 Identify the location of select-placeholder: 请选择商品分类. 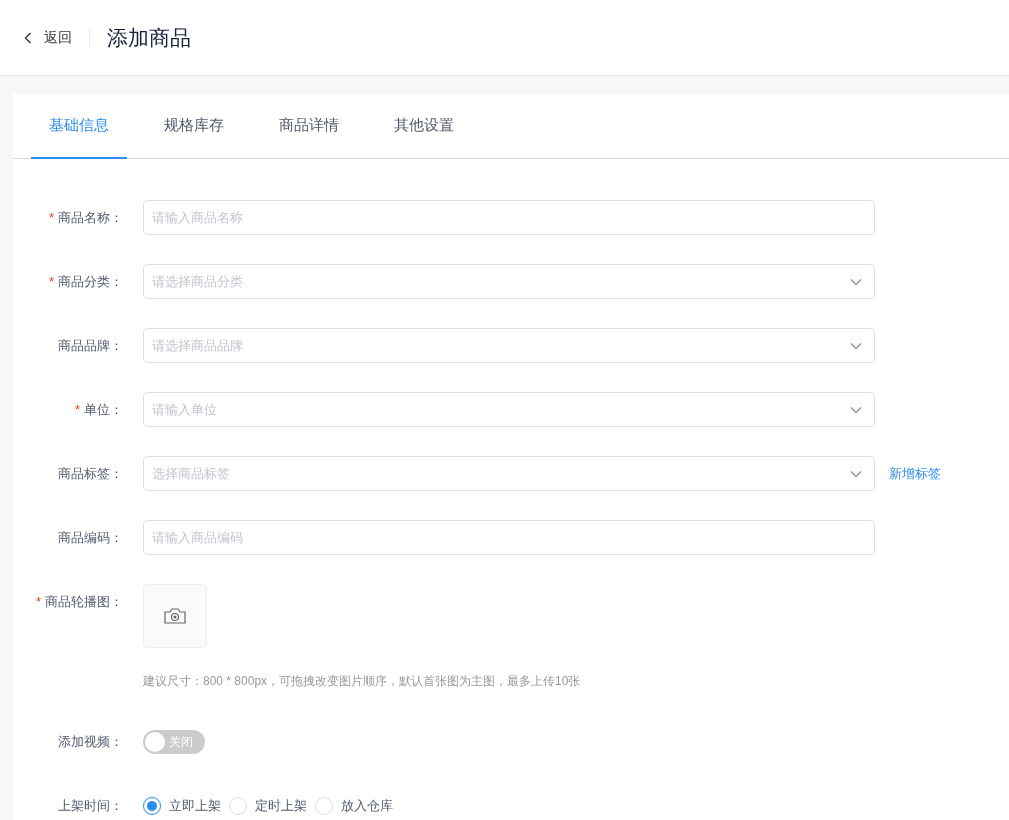
(197, 281).